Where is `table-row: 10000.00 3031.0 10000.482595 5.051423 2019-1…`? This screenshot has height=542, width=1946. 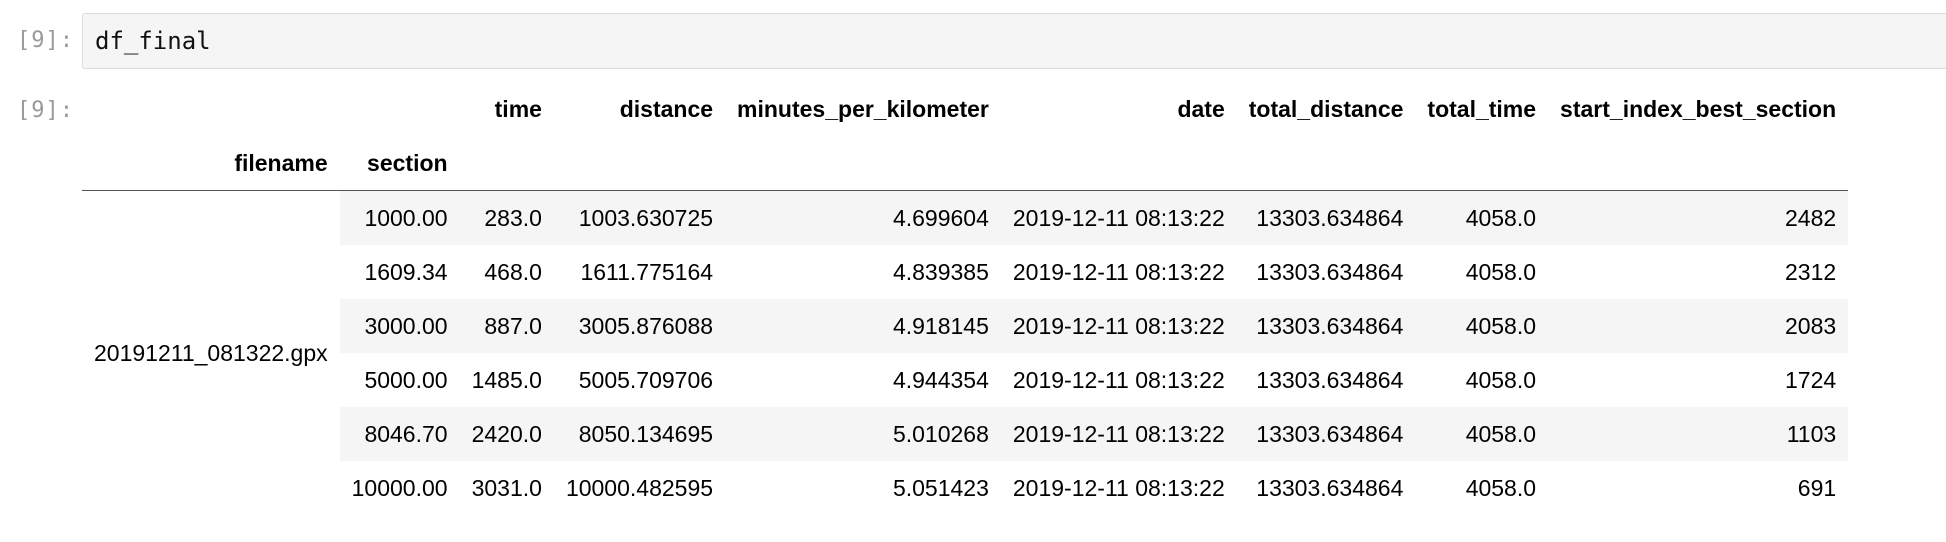 table-row: 10000.00 3031.0 10000.482595 5.051423 2019-1… is located at coordinates (965, 488).